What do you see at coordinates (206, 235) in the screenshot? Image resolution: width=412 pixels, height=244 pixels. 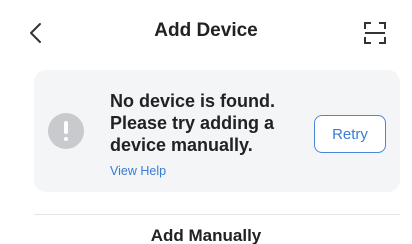 I see `add-manually-heading: Add Manually` at bounding box center [206, 235].